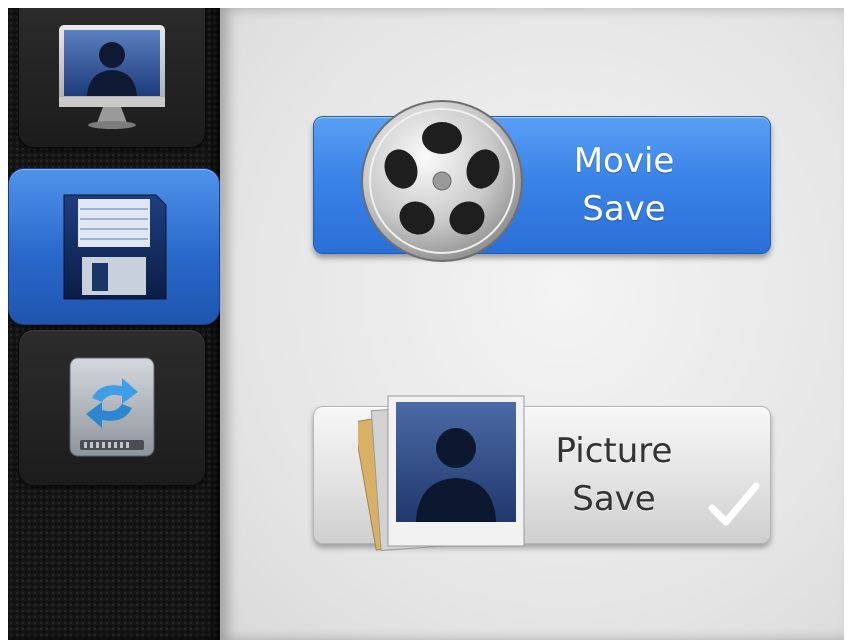 The height and width of the screenshot is (640, 852). What do you see at coordinates (624, 161) in the screenshot?
I see `movie-save-label-line1: Movie` at bounding box center [624, 161].